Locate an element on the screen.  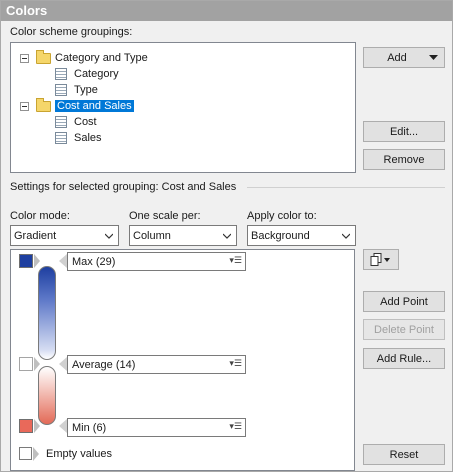
remove-button: Remove is located at coordinates (404, 159).